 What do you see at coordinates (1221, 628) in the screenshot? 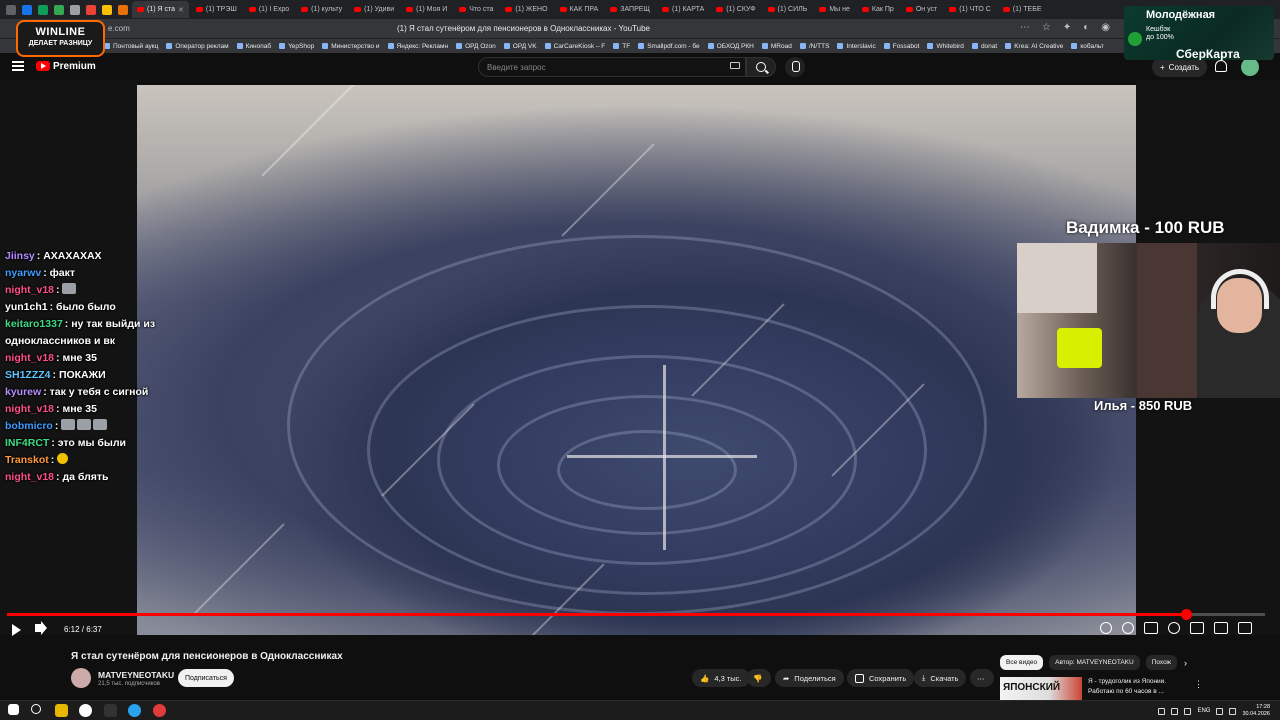
I see `cast-icon` at bounding box center [1221, 628].